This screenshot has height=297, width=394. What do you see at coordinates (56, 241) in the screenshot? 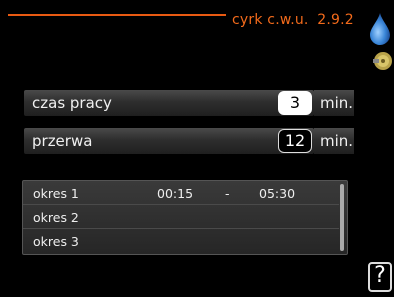
I see `period-label: okres 3` at bounding box center [56, 241].